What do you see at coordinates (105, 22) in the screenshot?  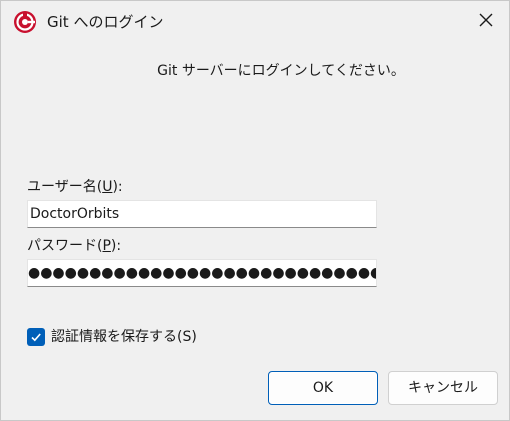 I see `window-title: Git へのログイン` at bounding box center [105, 22].